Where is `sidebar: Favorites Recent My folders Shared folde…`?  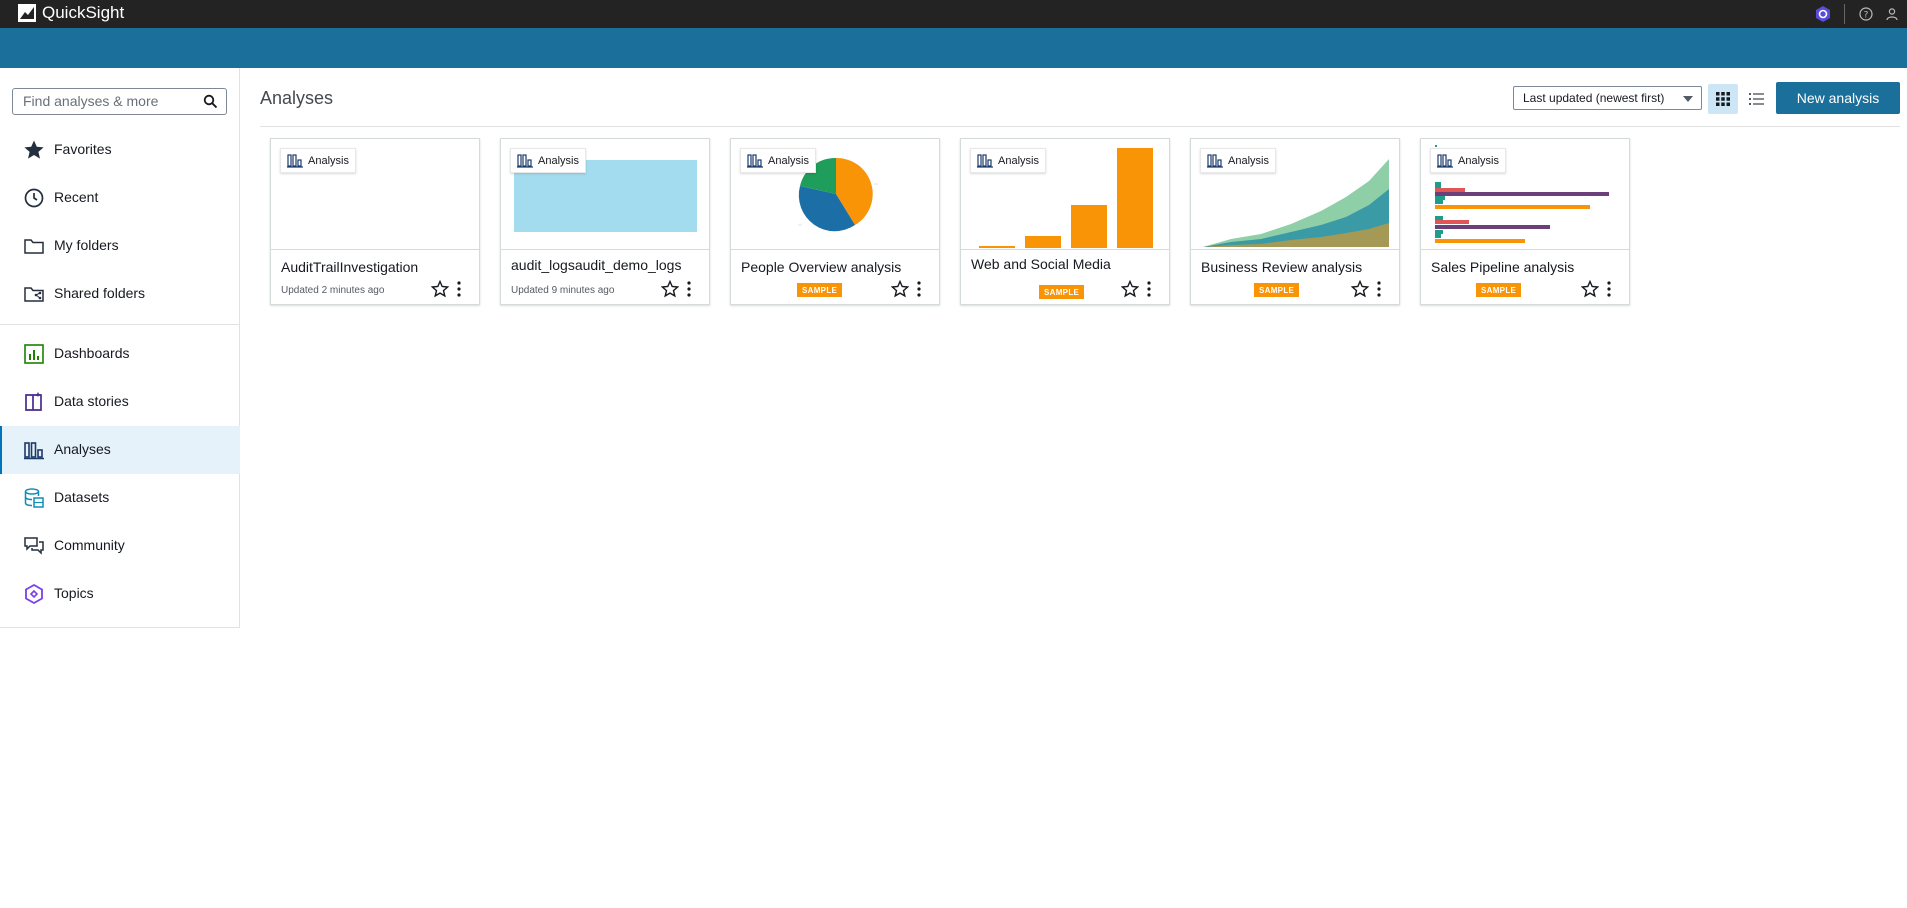 sidebar: Favorites Recent My folders Shared folde… is located at coordinates (120, 348).